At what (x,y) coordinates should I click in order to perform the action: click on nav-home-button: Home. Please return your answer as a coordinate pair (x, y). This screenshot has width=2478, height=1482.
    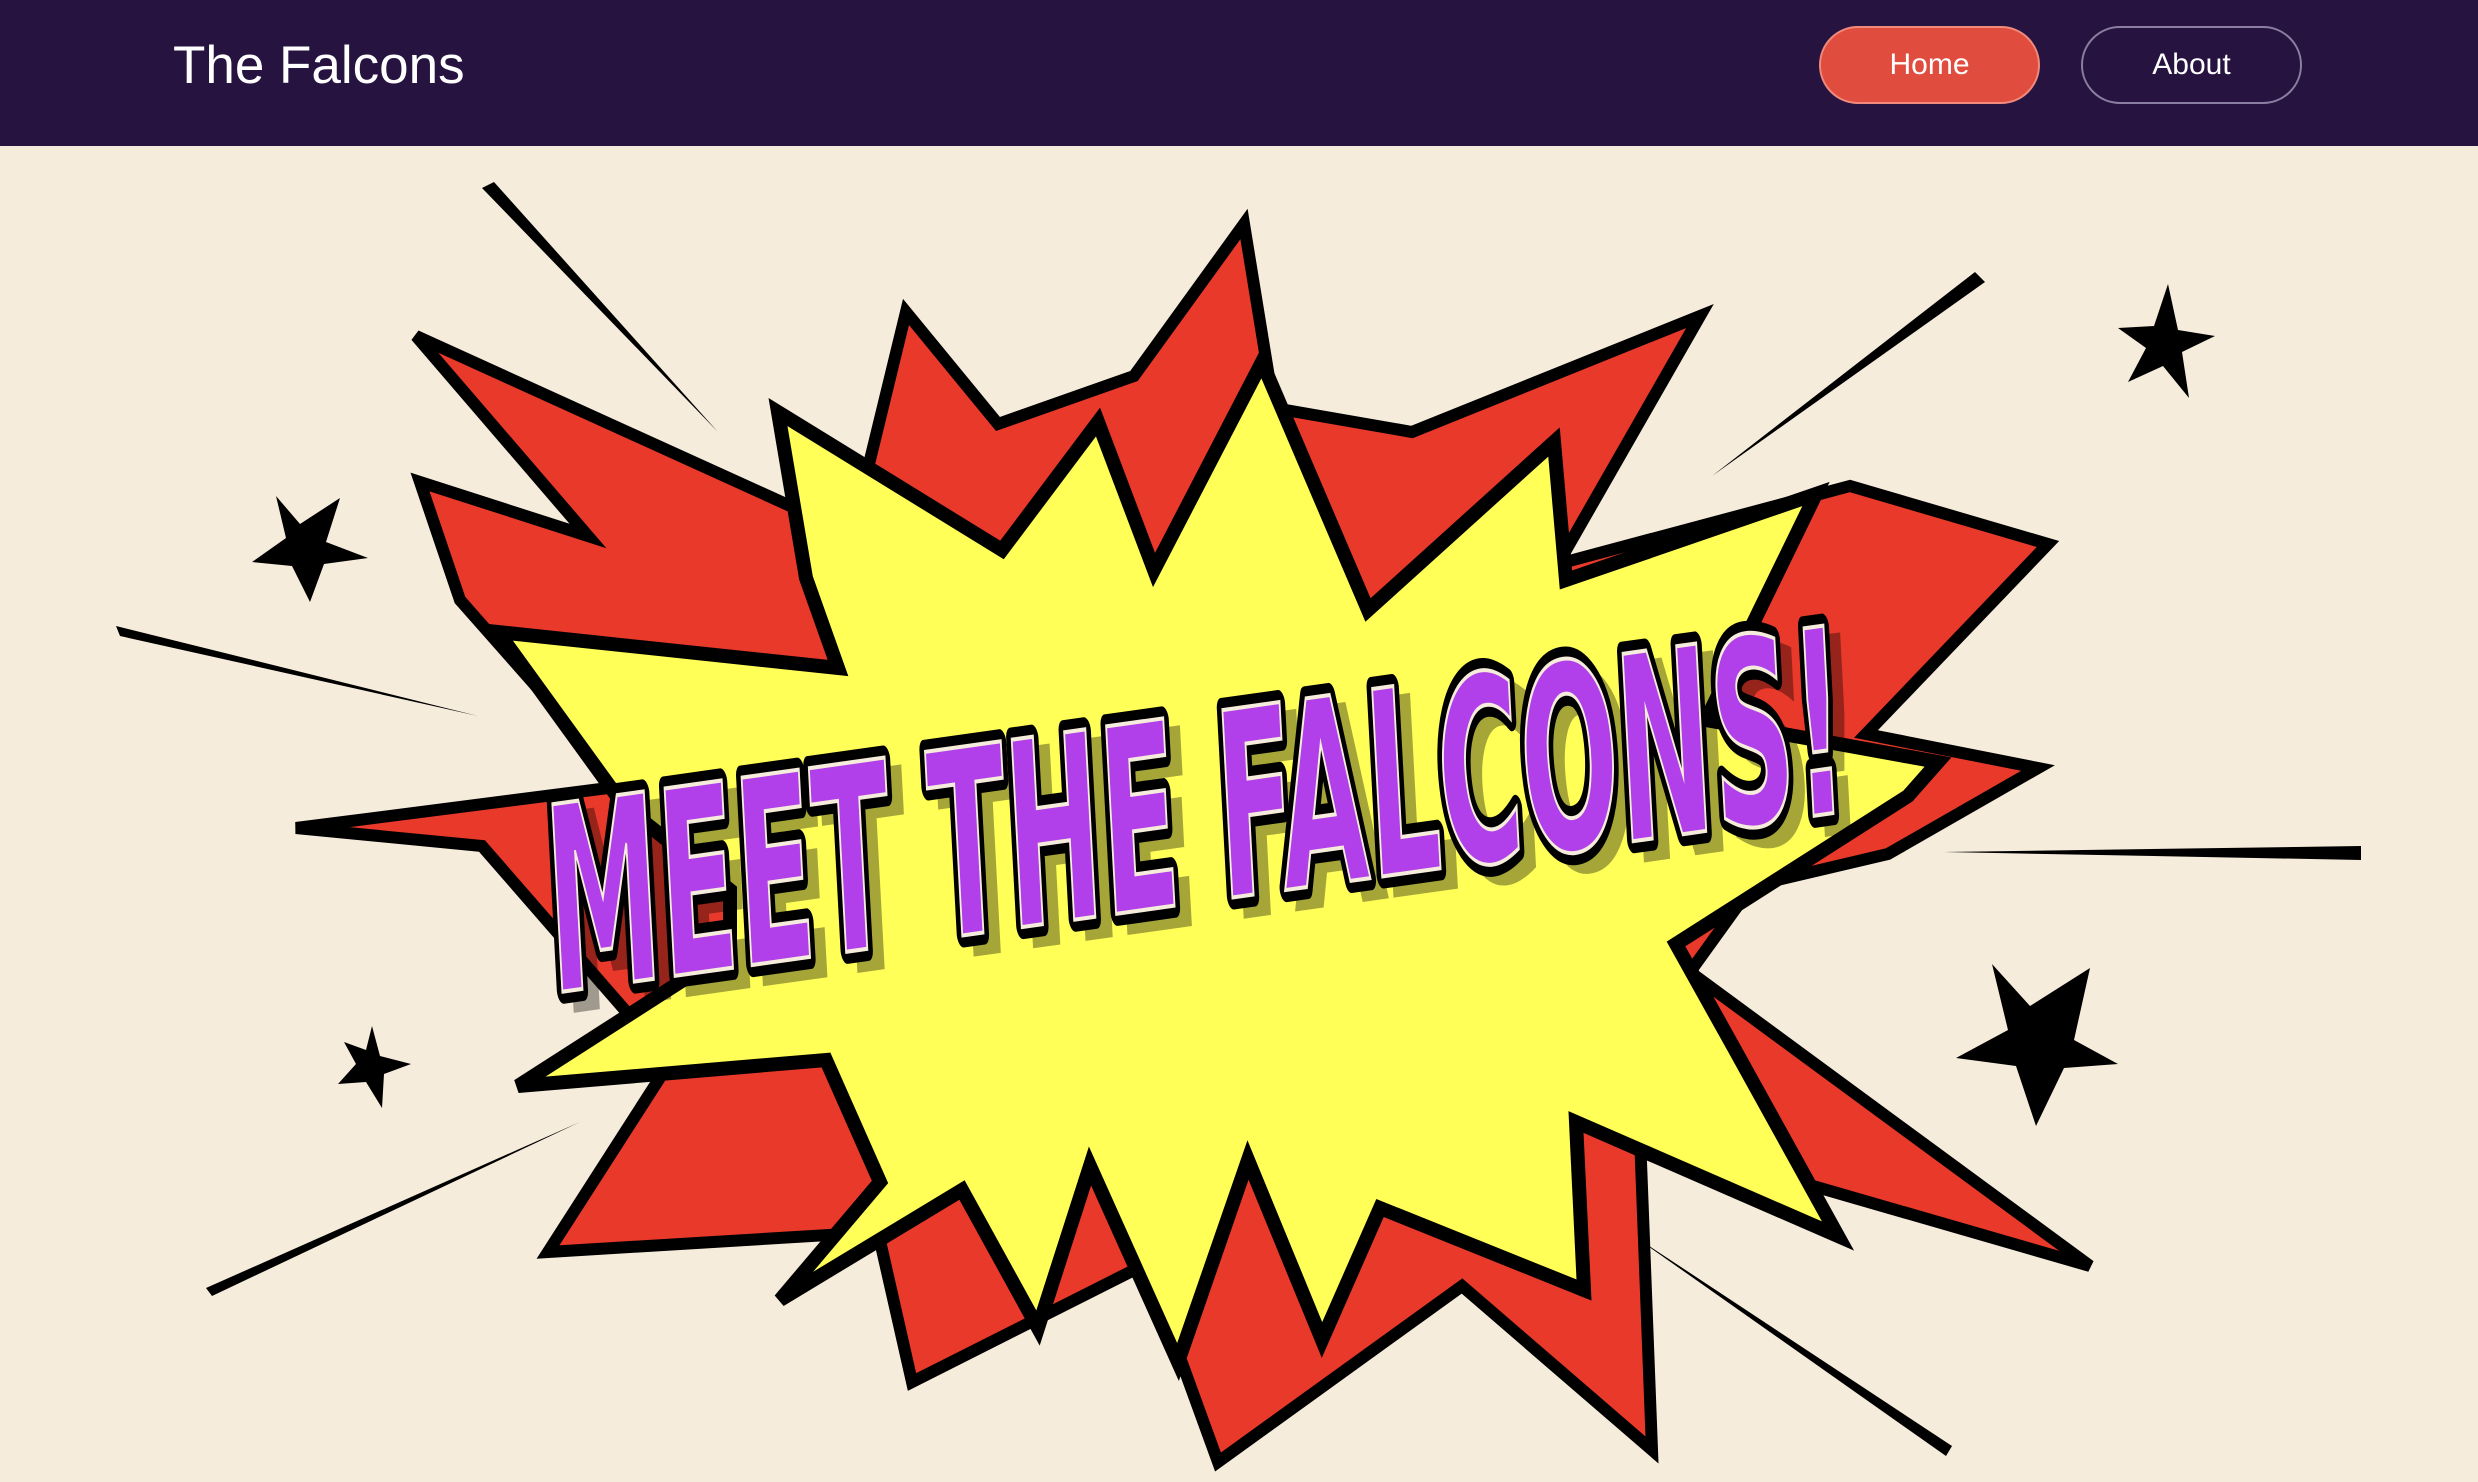
    Looking at the image, I should click on (1929, 65).